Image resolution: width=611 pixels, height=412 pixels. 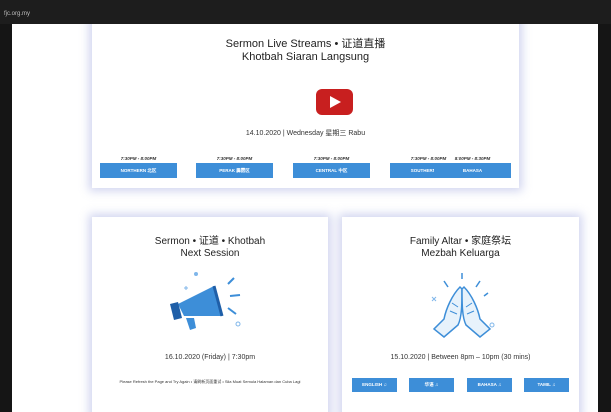 What do you see at coordinates (546, 385) in the screenshot?
I see `lang-button-tamil: TAMIL ♫` at bounding box center [546, 385].